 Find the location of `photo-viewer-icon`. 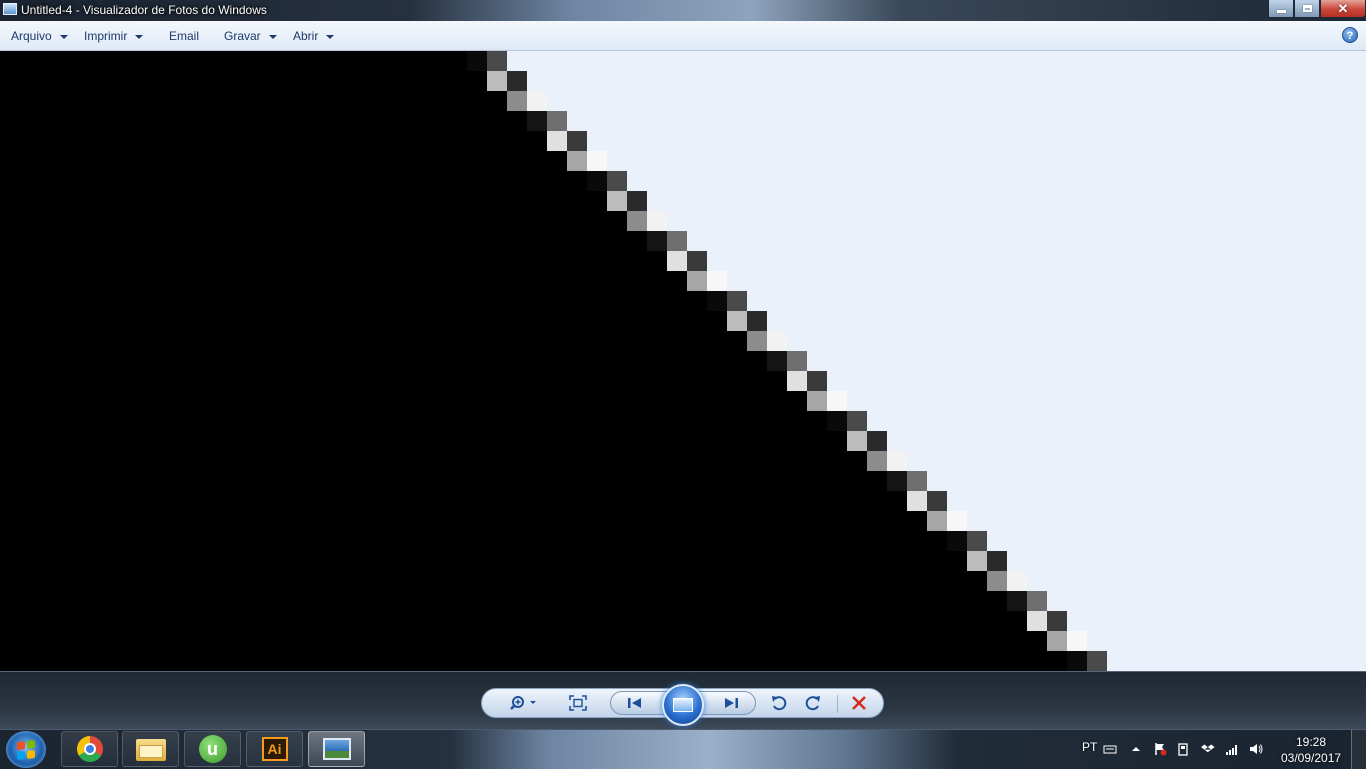

photo-viewer-icon is located at coordinates (336, 749).